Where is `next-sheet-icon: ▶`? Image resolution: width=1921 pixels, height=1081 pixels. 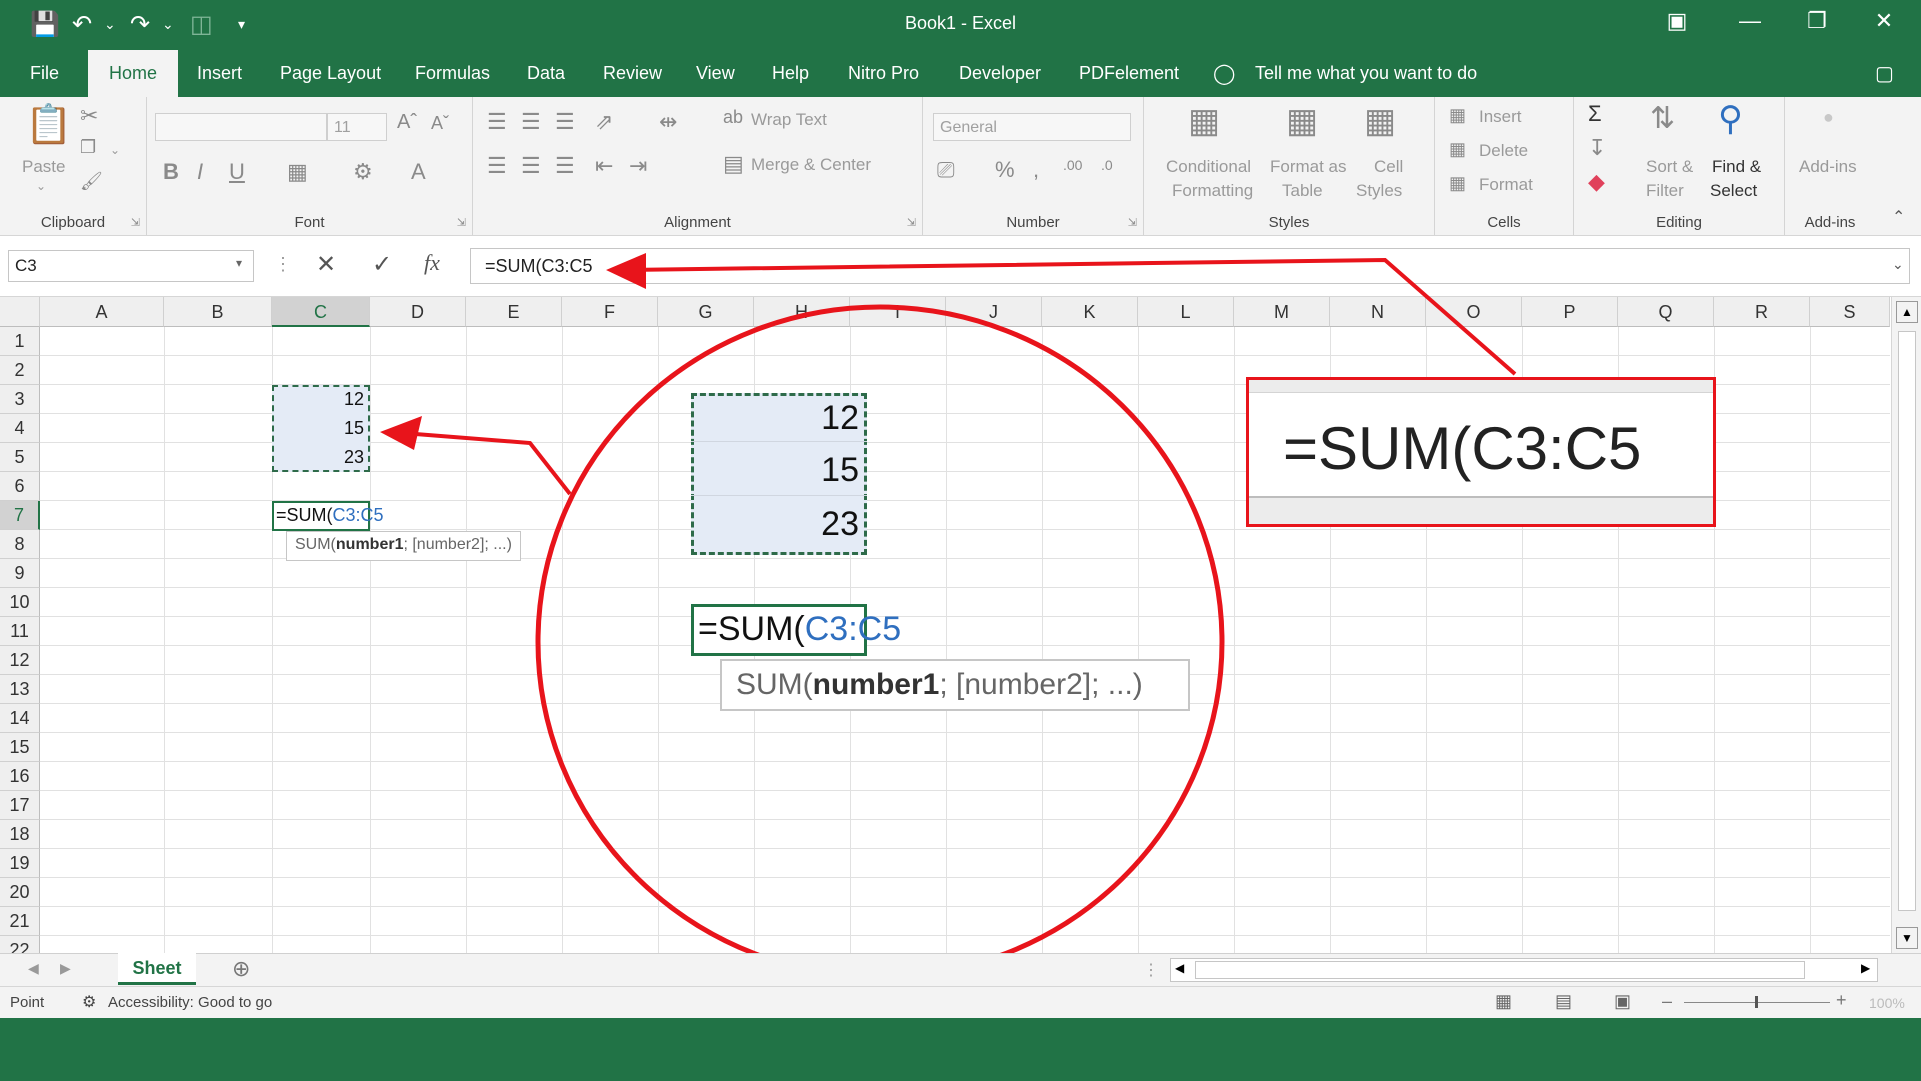 next-sheet-icon: ▶ is located at coordinates (65, 968).